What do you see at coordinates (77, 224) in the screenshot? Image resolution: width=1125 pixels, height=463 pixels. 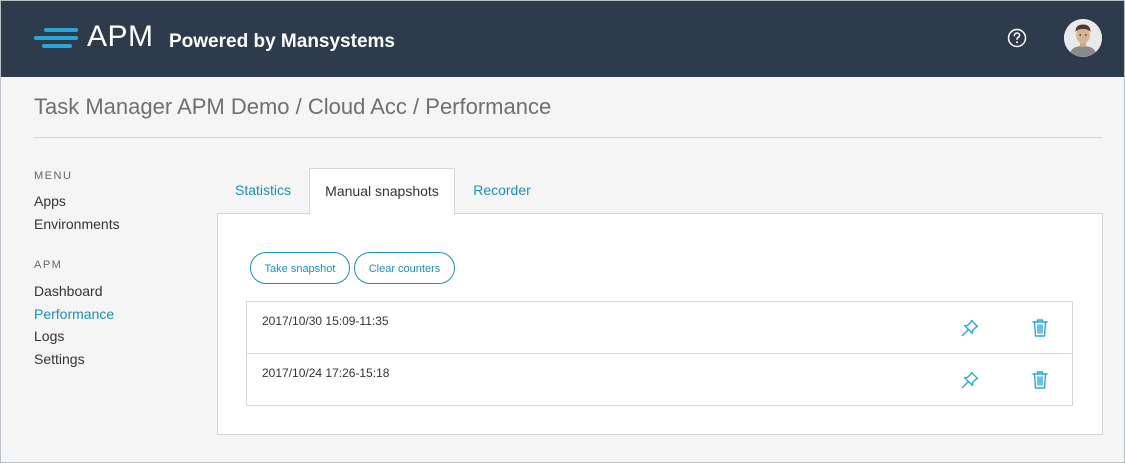 I see `sidebar-item-environments: Environments` at bounding box center [77, 224].